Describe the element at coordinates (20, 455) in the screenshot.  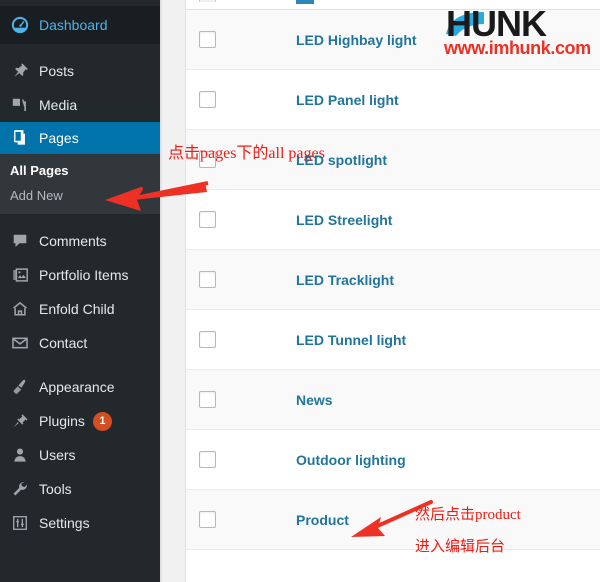
I see `user-icon` at that location.